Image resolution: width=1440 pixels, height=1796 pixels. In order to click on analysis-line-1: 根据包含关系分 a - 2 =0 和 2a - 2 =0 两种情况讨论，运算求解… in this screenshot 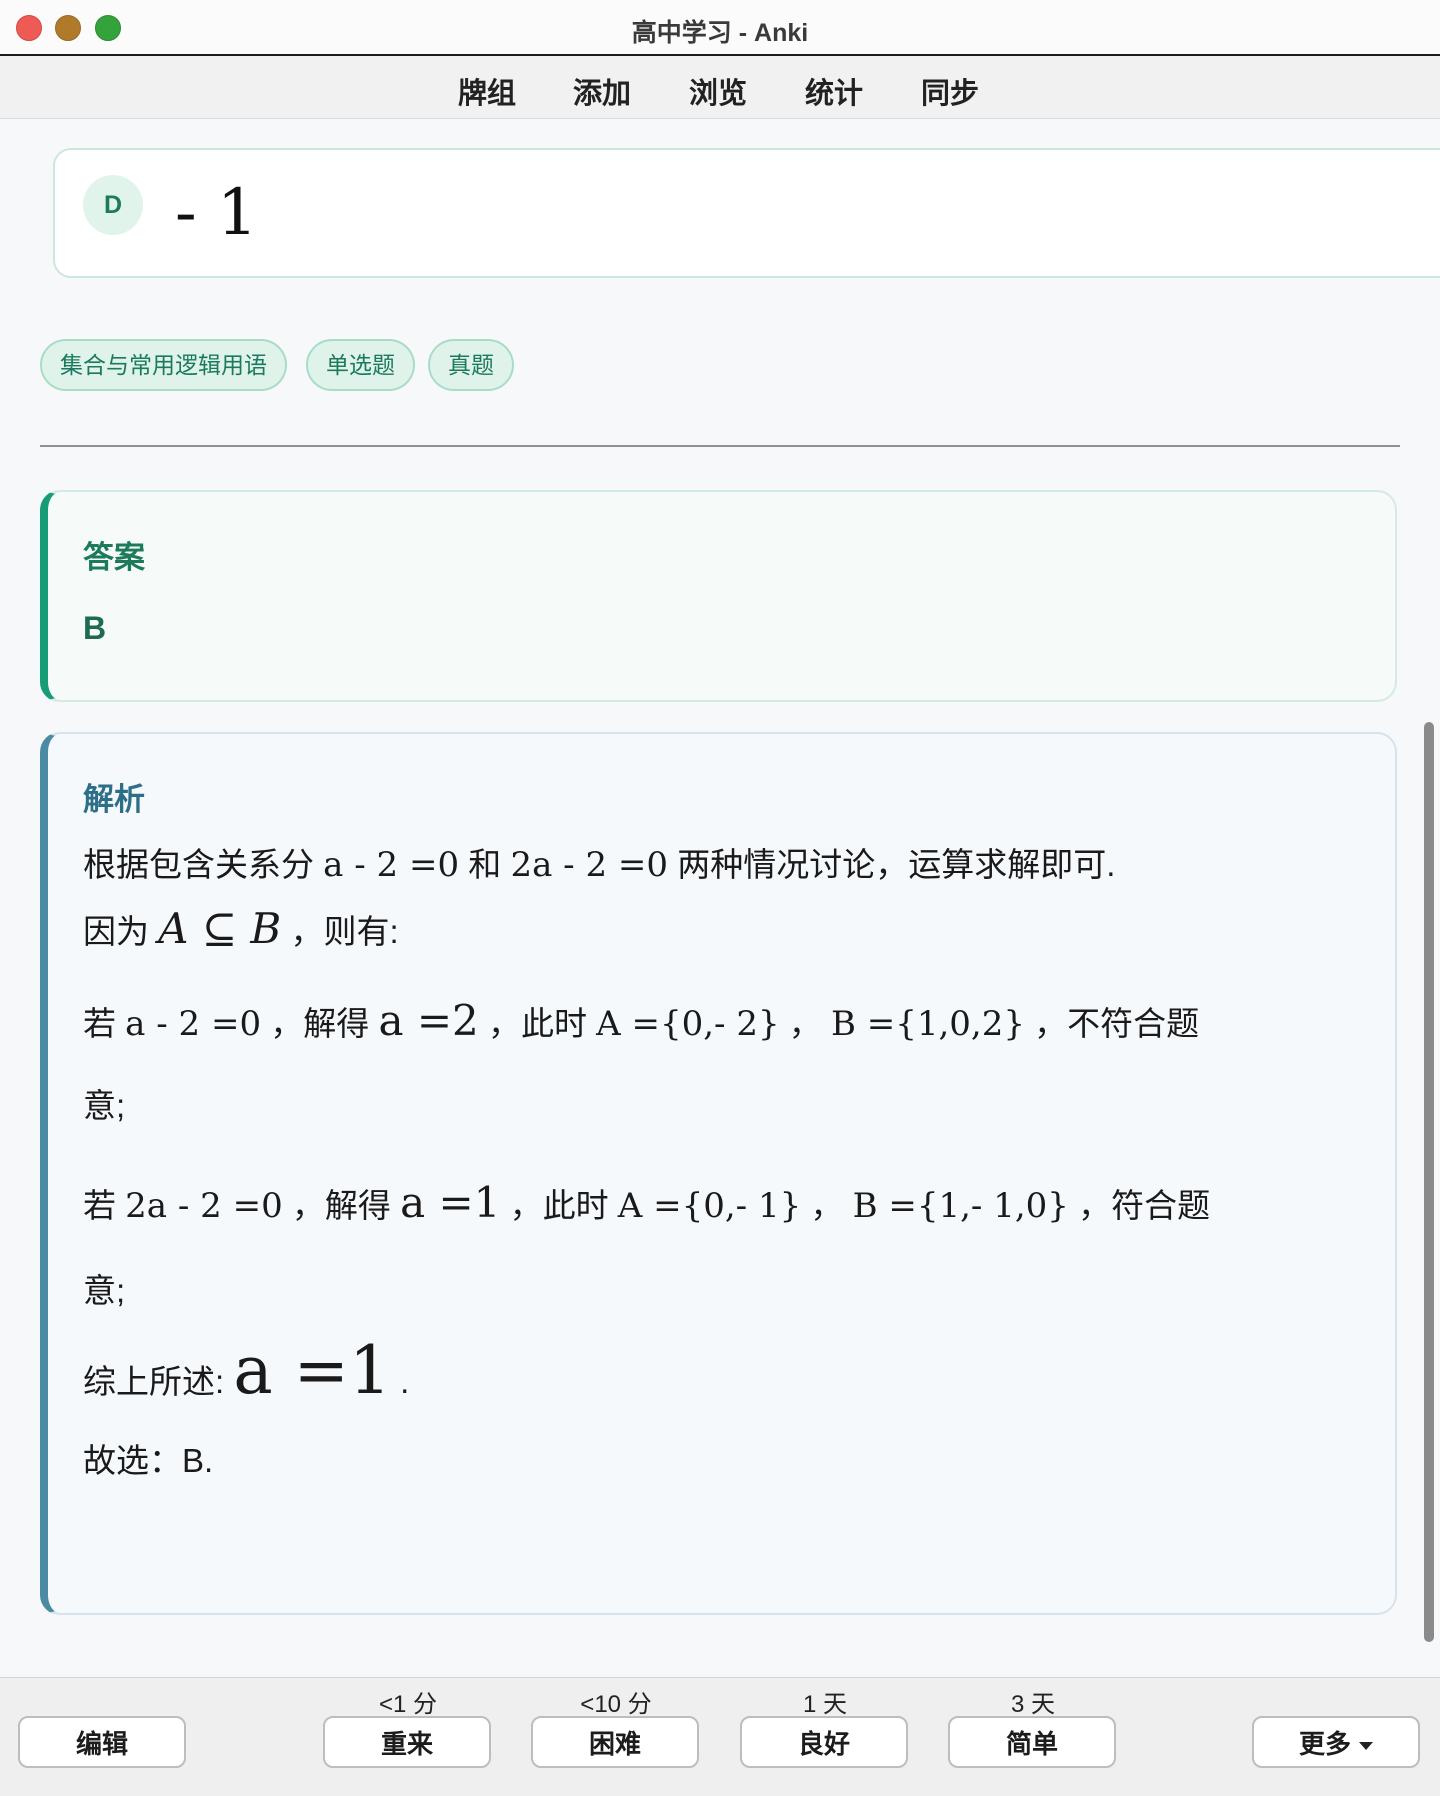, I will do `click(599, 862)`.